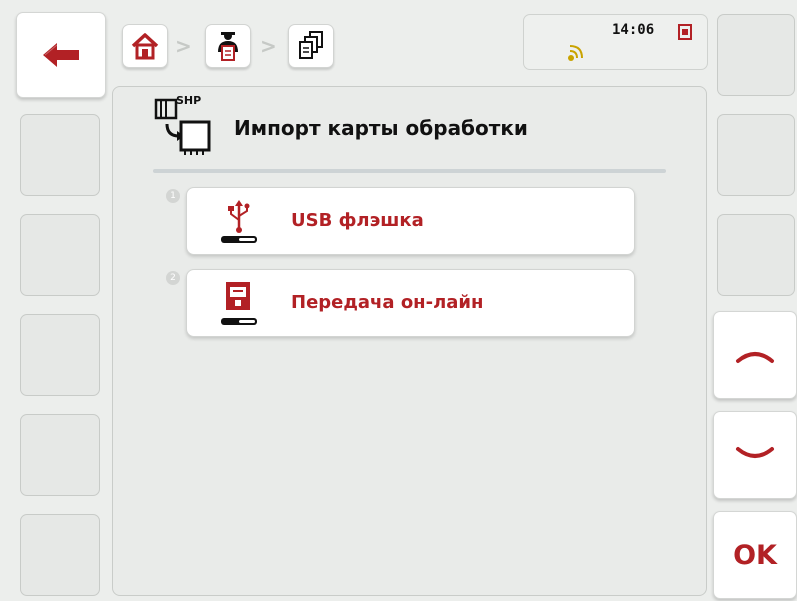 This screenshot has width=797, height=601. What do you see at coordinates (381, 128) in the screenshot?
I see `page-title: Импорт карты обработки` at bounding box center [381, 128].